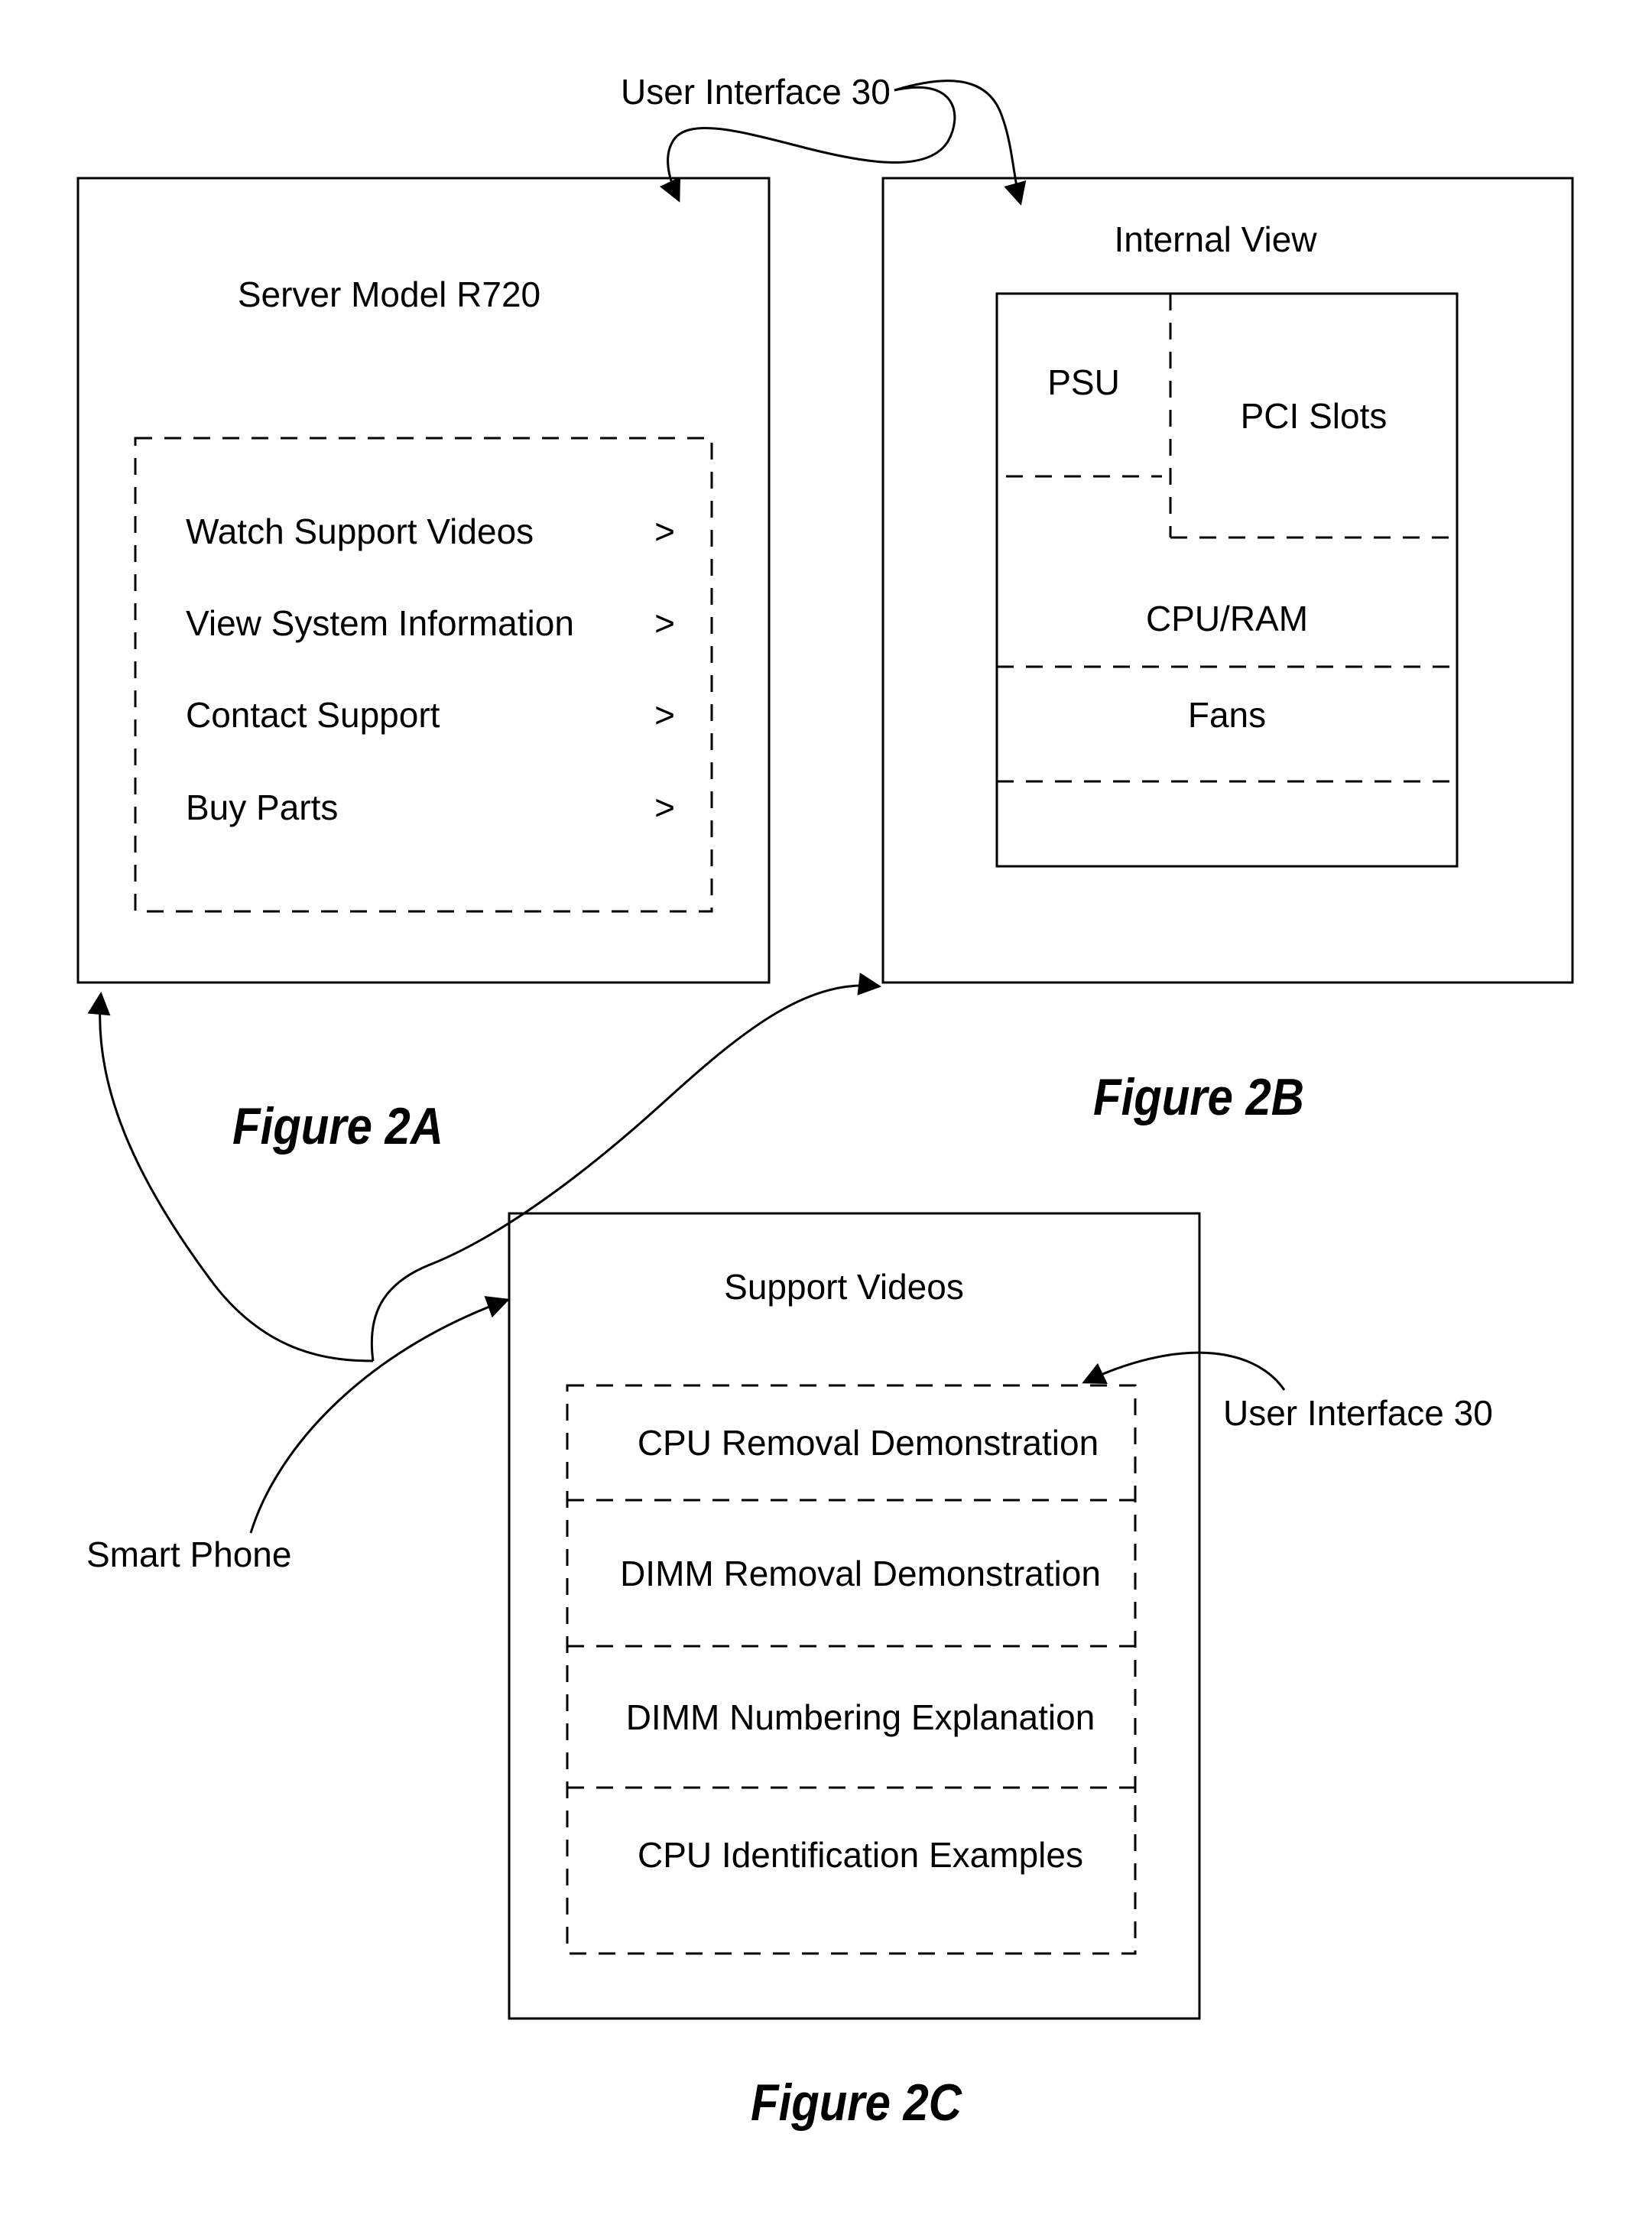  I want to click on figure-2b-caption: Figure 2B, so click(1198, 1097).